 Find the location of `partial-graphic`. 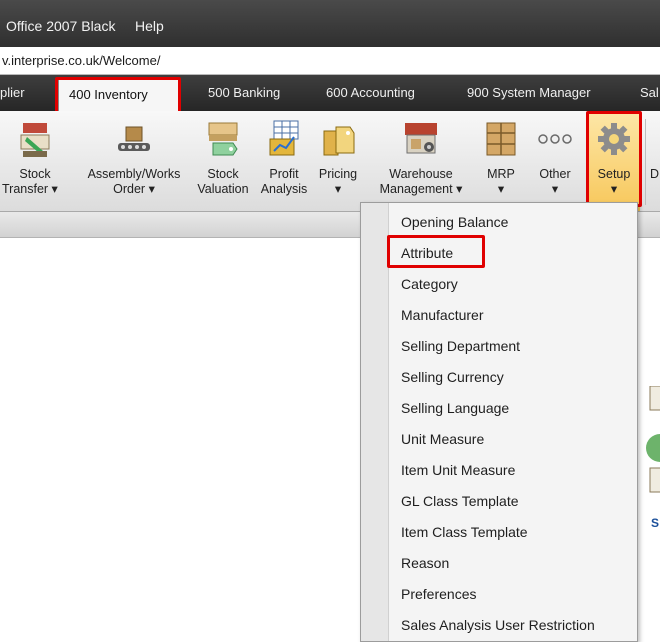

partial-graphic is located at coordinates (653, 439).